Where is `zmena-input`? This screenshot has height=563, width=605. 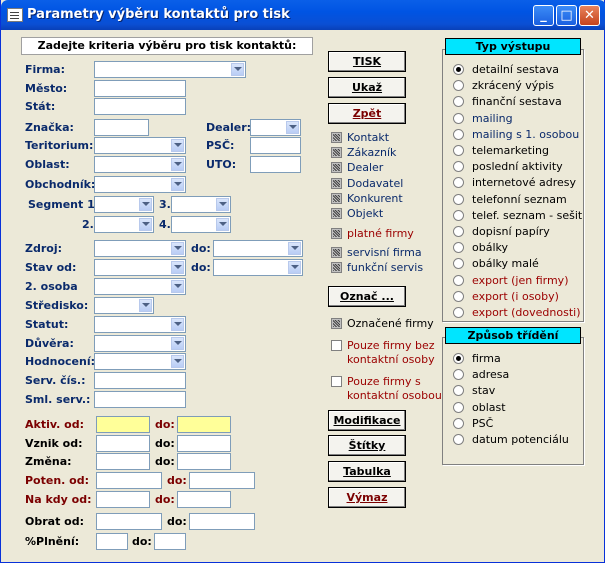 zmena-input is located at coordinates (123, 461).